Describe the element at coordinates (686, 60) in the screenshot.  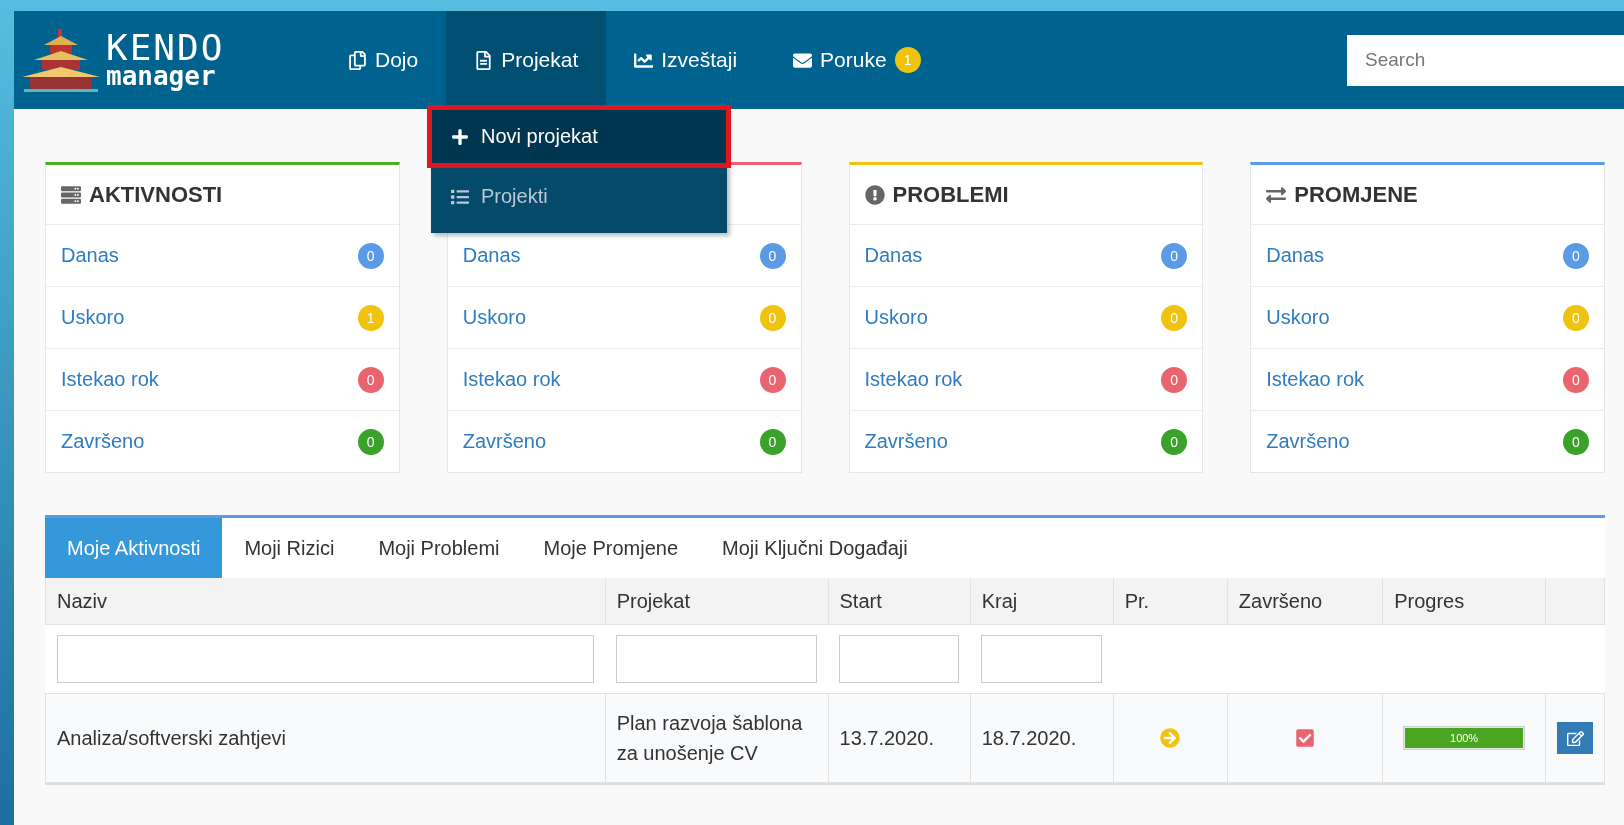
I see `nav-item: Izveštaji` at that location.